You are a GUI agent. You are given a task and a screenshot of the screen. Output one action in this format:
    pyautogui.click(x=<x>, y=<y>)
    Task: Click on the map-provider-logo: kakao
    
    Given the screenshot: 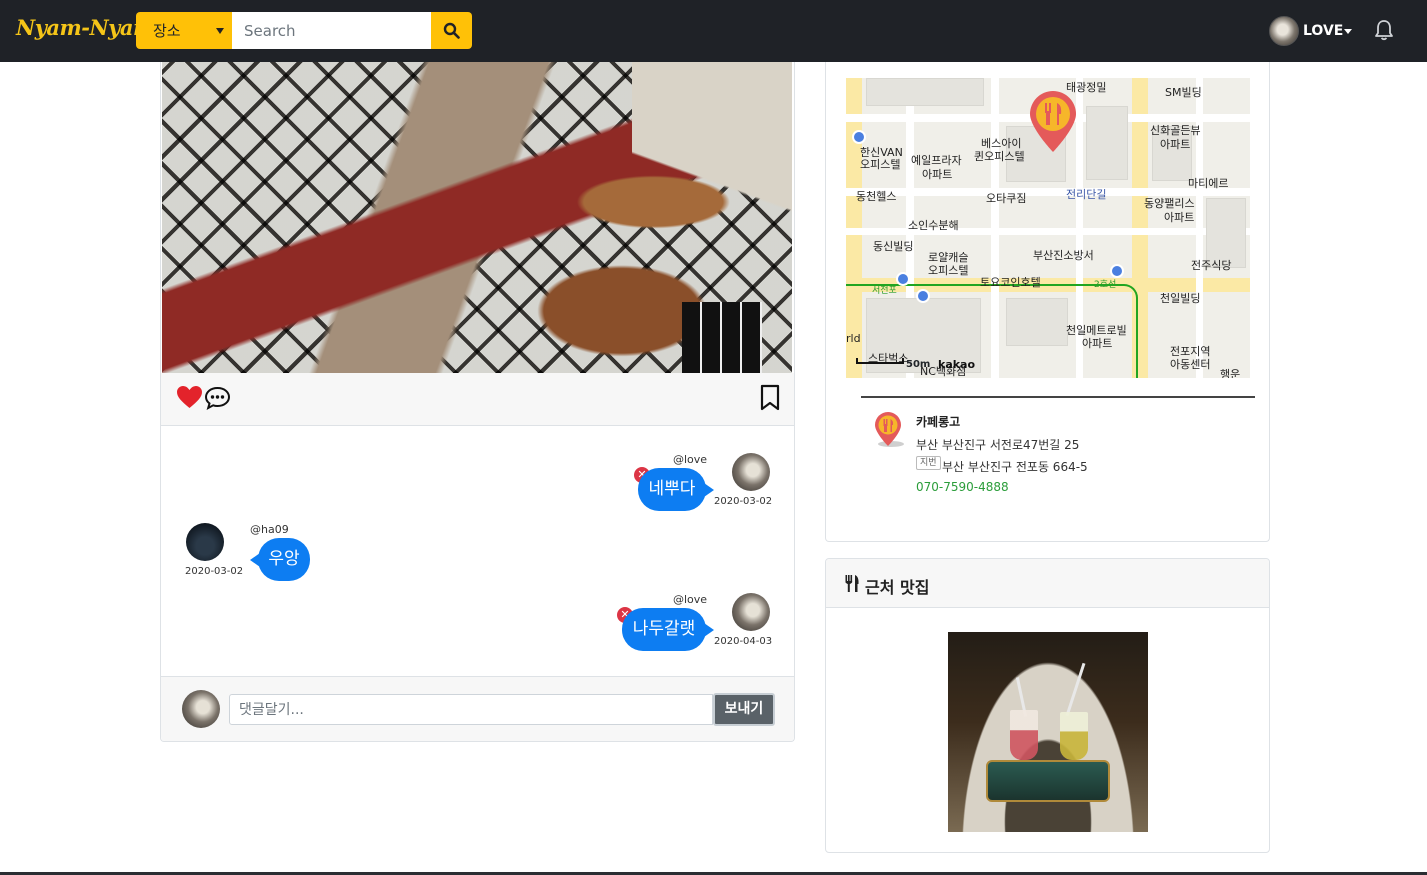 What is the action you would take?
    pyautogui.click(x=956, y=364)
    